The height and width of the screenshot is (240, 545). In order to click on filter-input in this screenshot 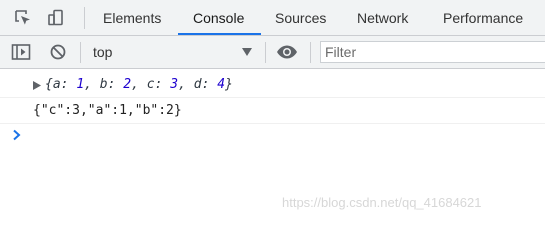, I will do `click(432, 52)`.